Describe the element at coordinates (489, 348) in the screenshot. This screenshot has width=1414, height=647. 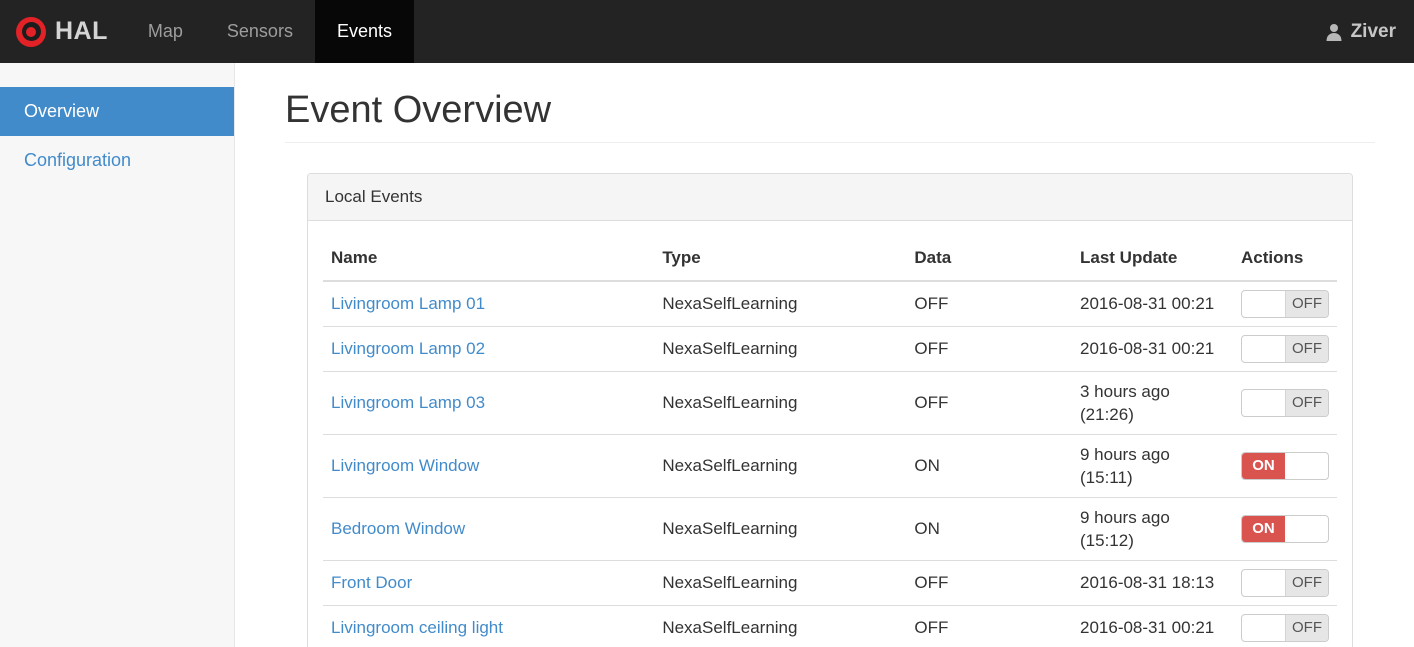
I see `event-name-cell: Livingroom Lamp 02` at that location.